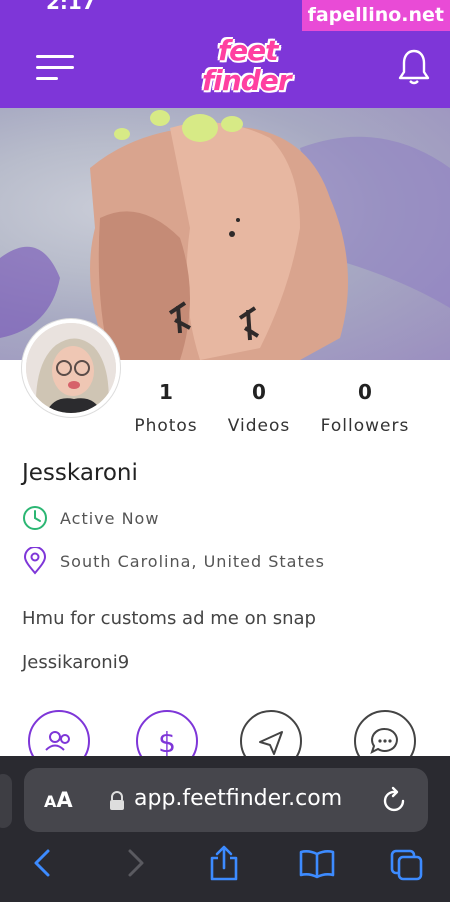 This screenshot has height=902, width=450. Describe the element at coordinates (251, 67) in the screenshot. I see `feetfinder-logo: feet finder` at that location.